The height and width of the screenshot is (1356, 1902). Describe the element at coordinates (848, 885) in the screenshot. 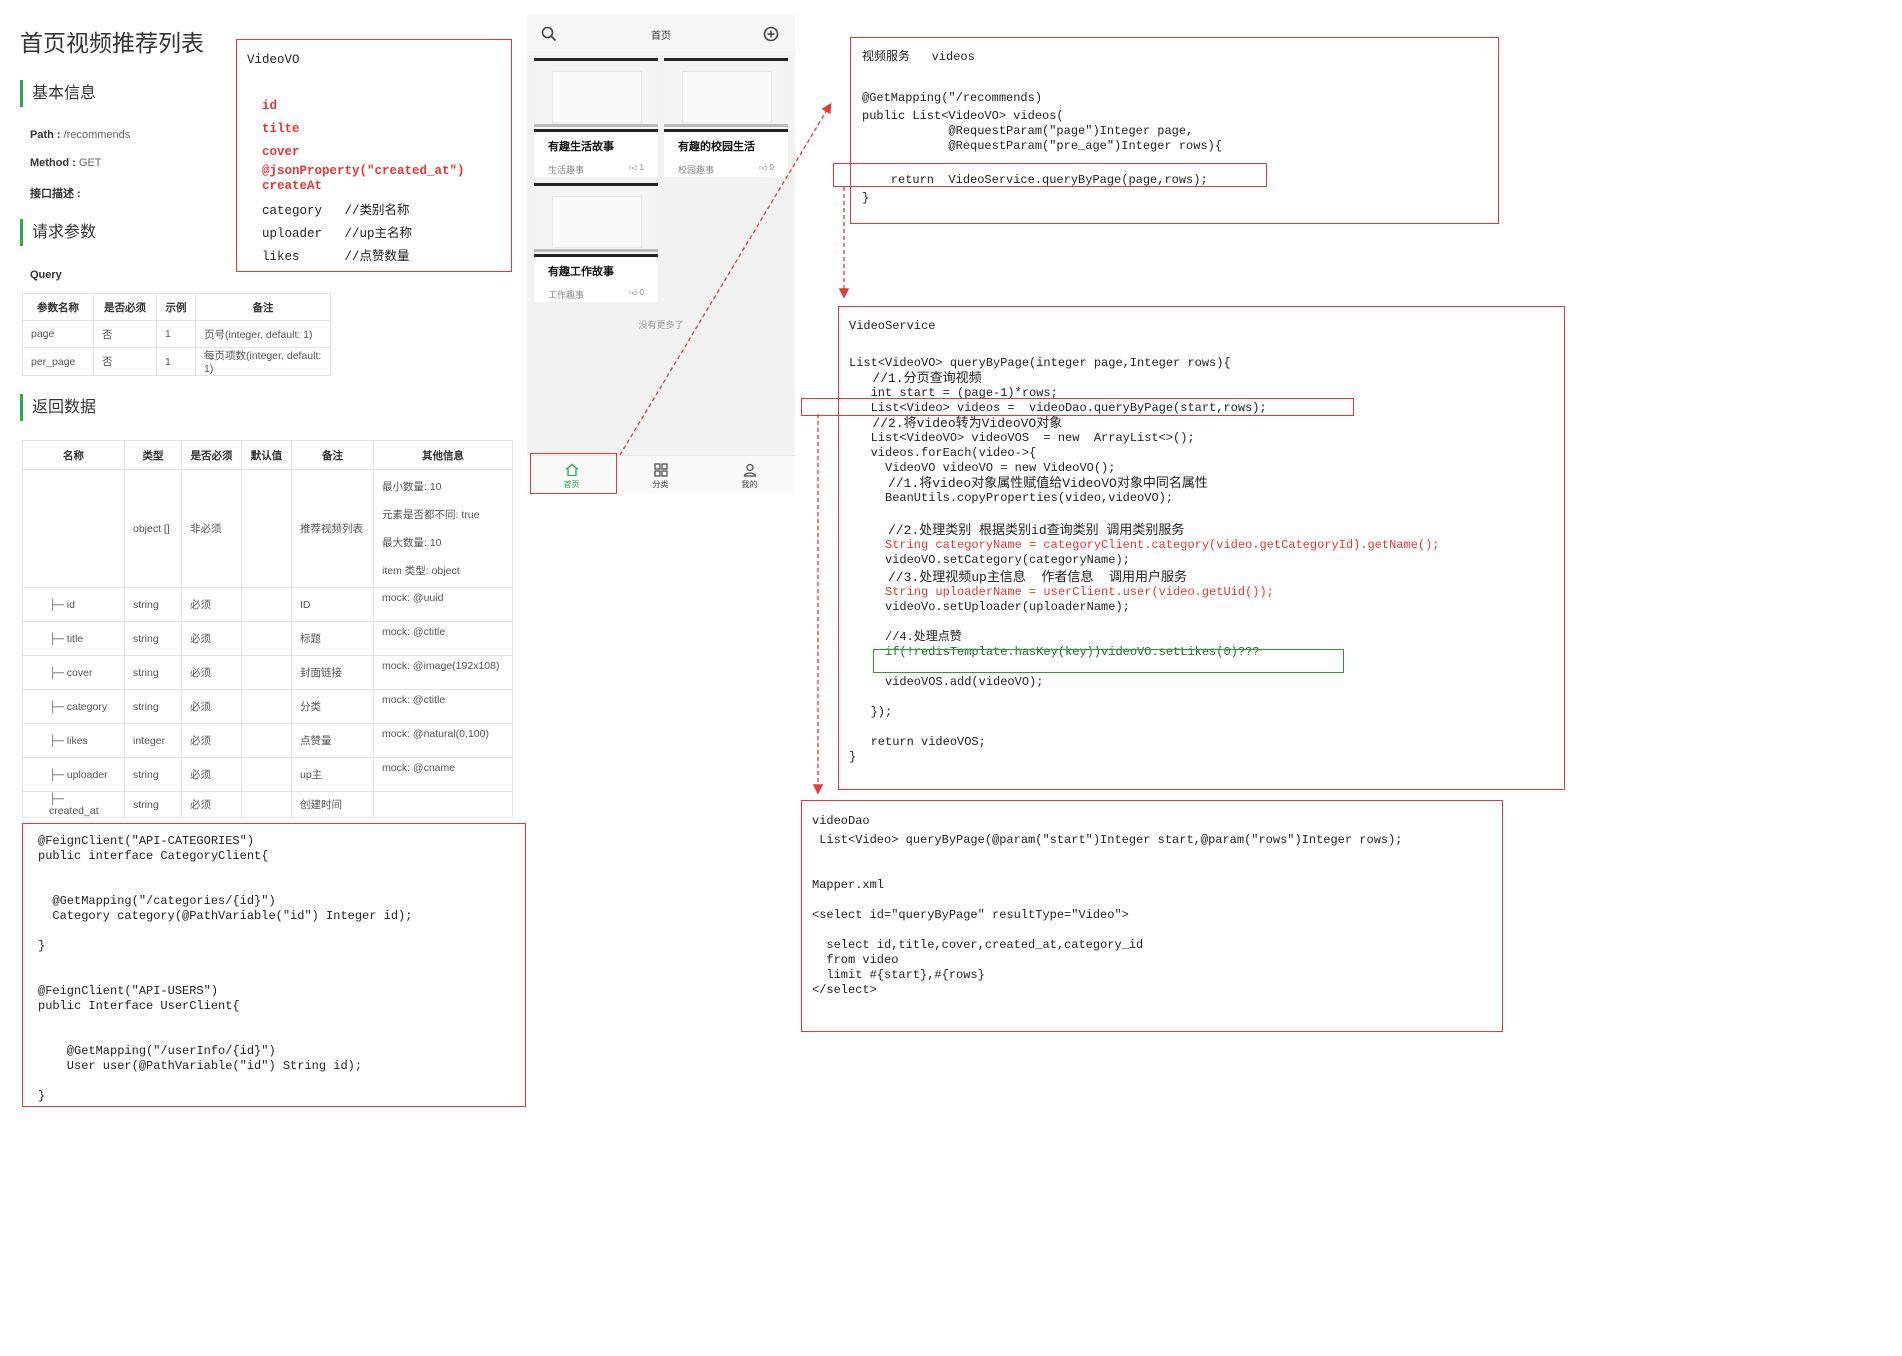

I see `code-line: Mapper.xml` at that location.